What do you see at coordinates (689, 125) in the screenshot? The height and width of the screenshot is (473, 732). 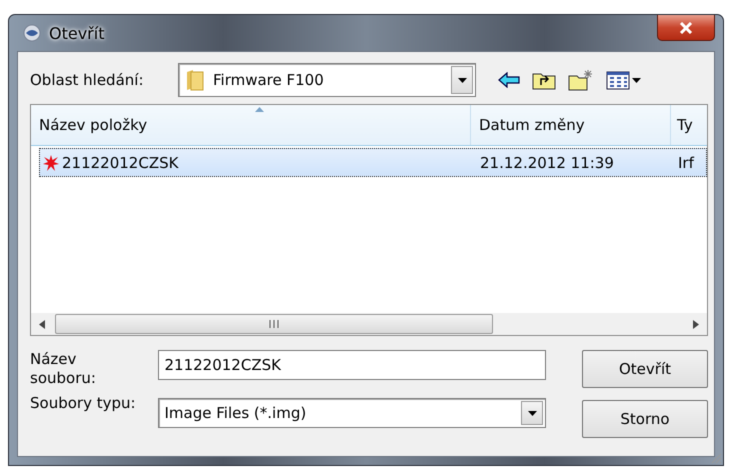 I see `column-header: Ty` at bounding box center [689, 125].